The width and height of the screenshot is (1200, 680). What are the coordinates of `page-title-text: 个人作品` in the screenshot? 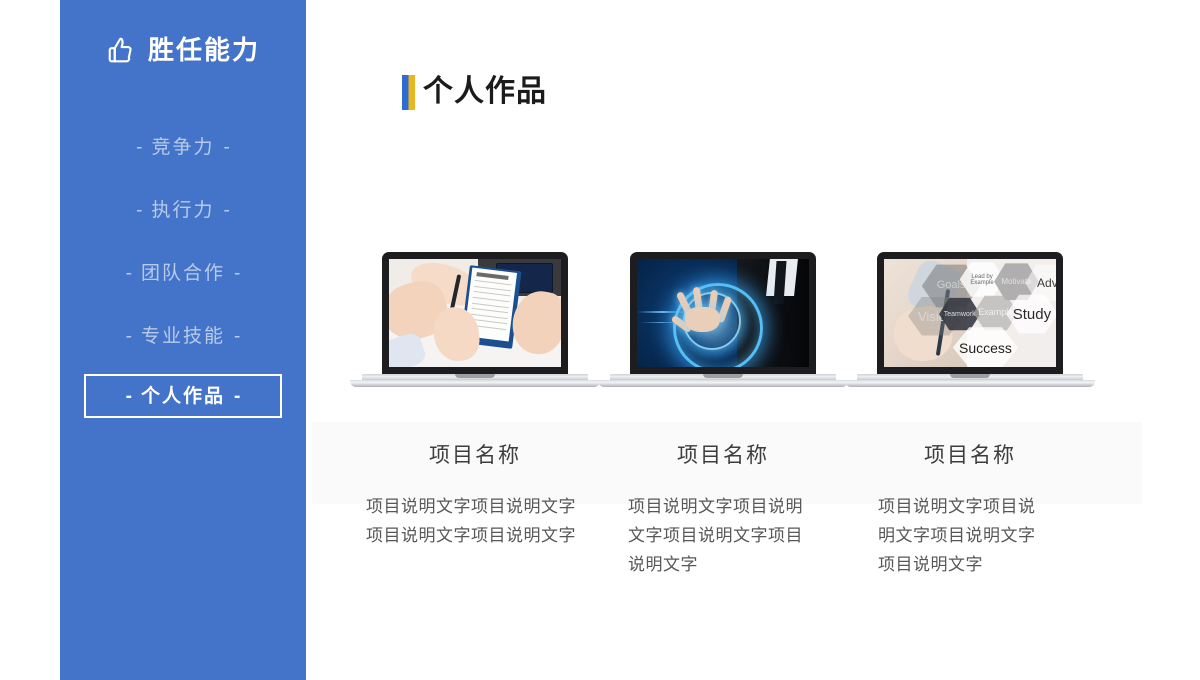 It's located at (485, 91).